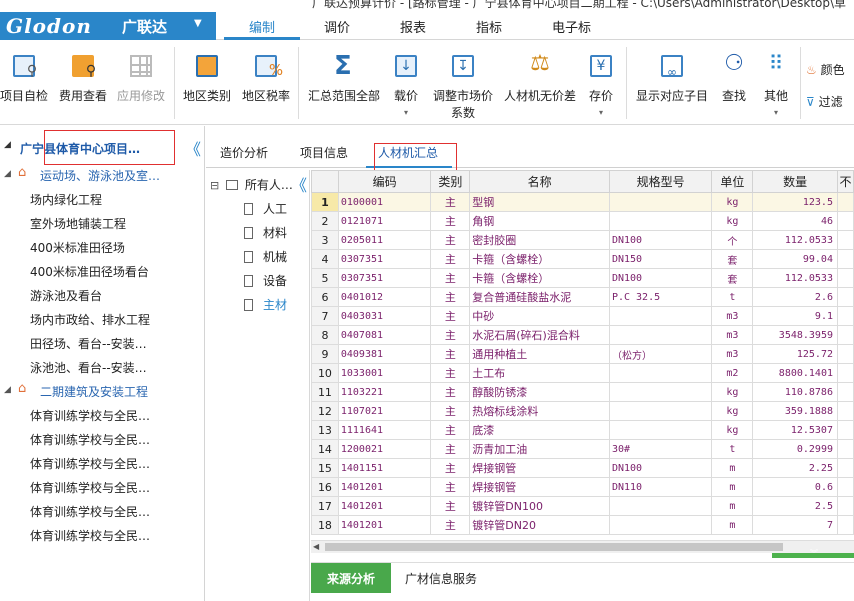  Describe the element at coordinates (384, 278) in the screenshot. I see `table-cell: 0307351` at that location.